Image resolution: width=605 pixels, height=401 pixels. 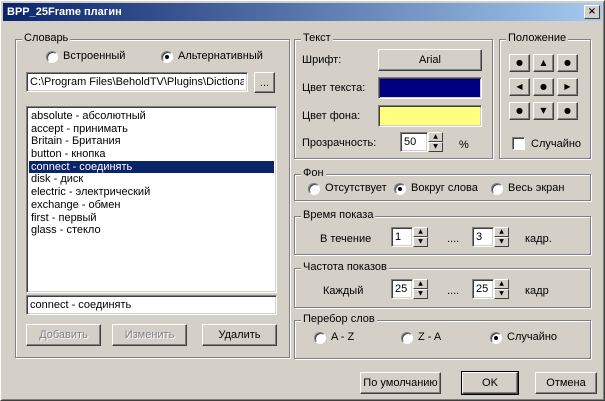 I want to click on list-item: glass - стекло, so click(x=151, y=230).